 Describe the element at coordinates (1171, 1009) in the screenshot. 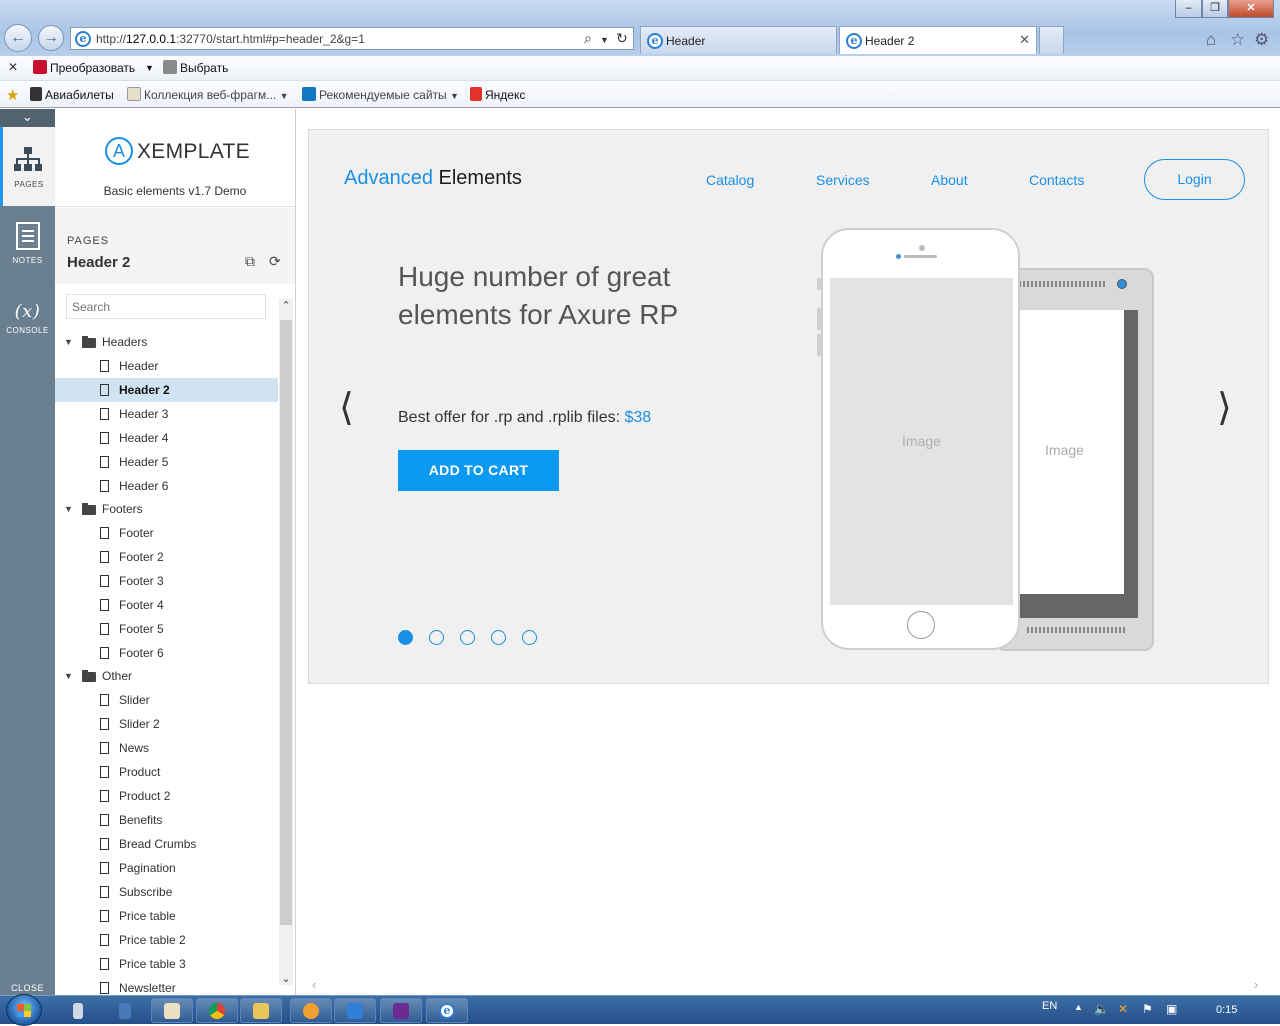

I see `network-icon: ▣` at that location.